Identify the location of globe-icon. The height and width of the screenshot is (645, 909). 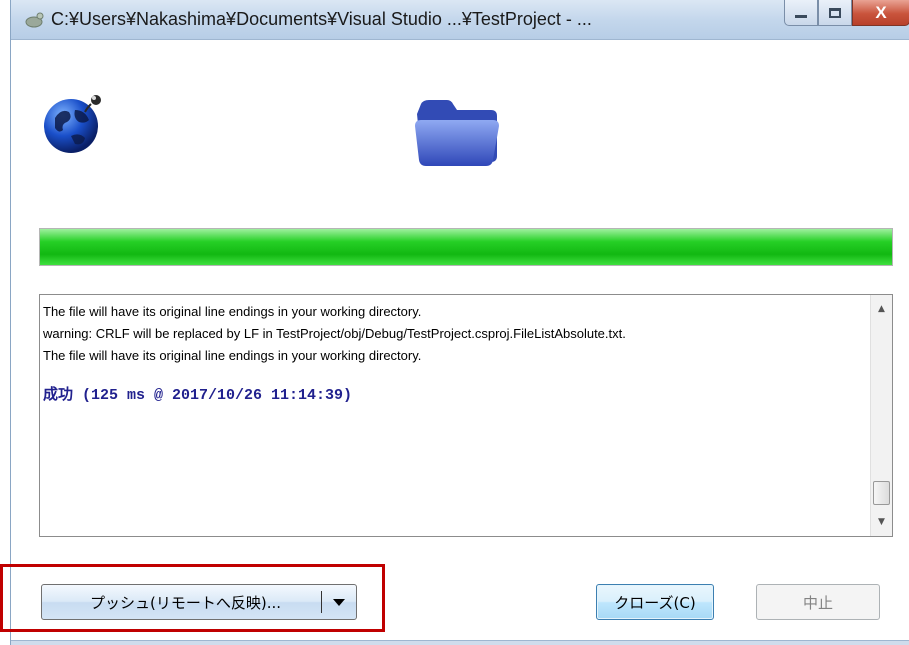
(72, 124).